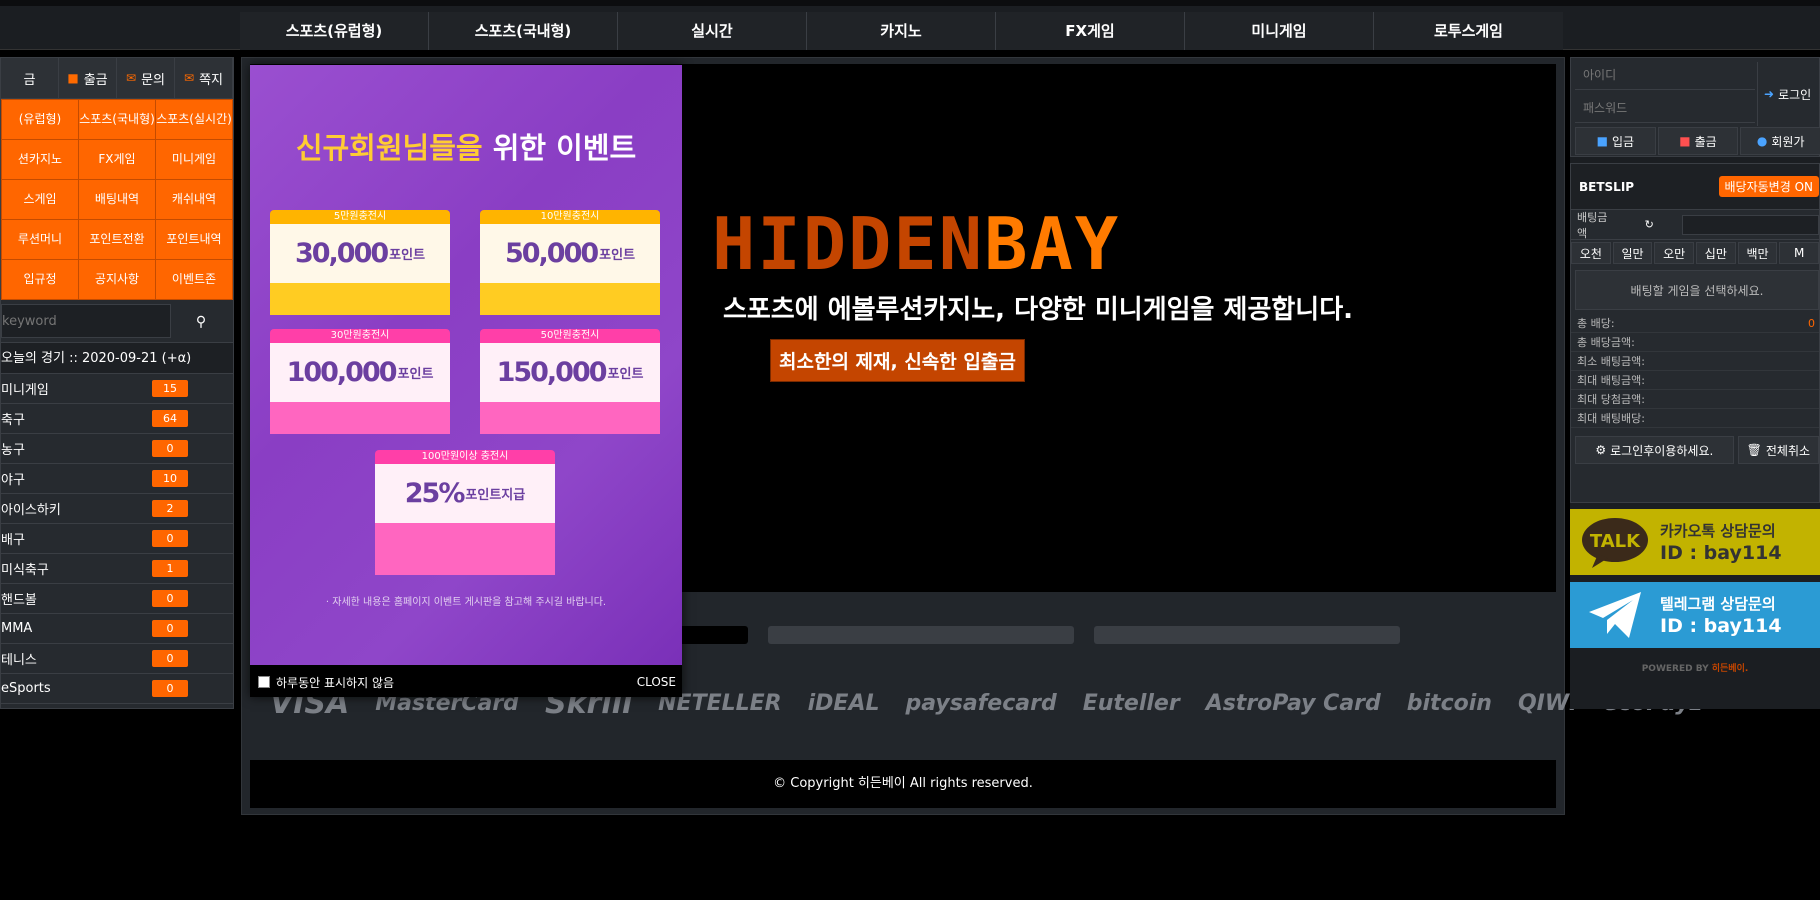 The width and height of the screenshot is (1820, 900). Describe the element at coordinates (341, 253) in the screenshot. I see `envelope-amount: 30,000` at that location.